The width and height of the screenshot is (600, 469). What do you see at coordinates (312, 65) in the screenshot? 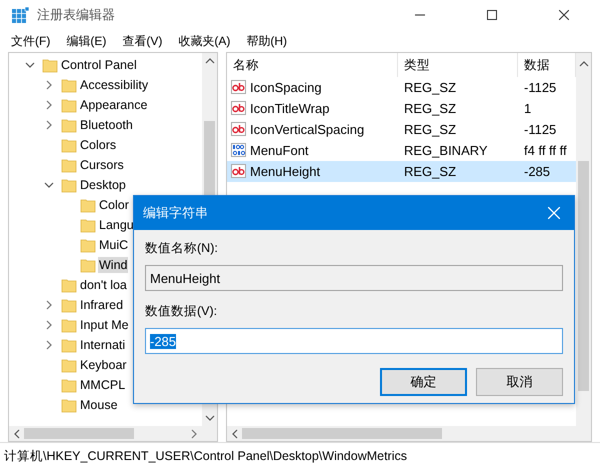
I see `column-header: 名称` at bounding box center [312, 65].